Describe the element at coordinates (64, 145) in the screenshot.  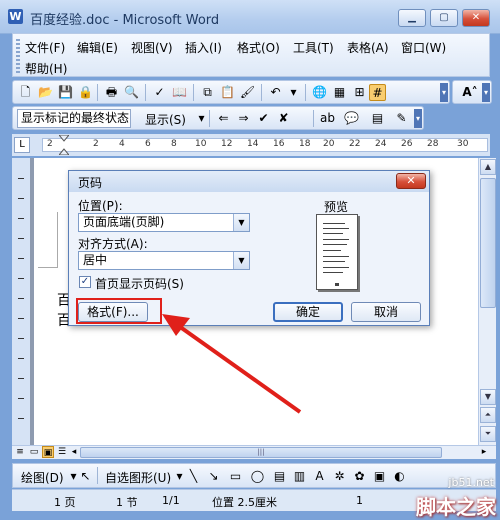
I see `indent-marker-icon` at that location.